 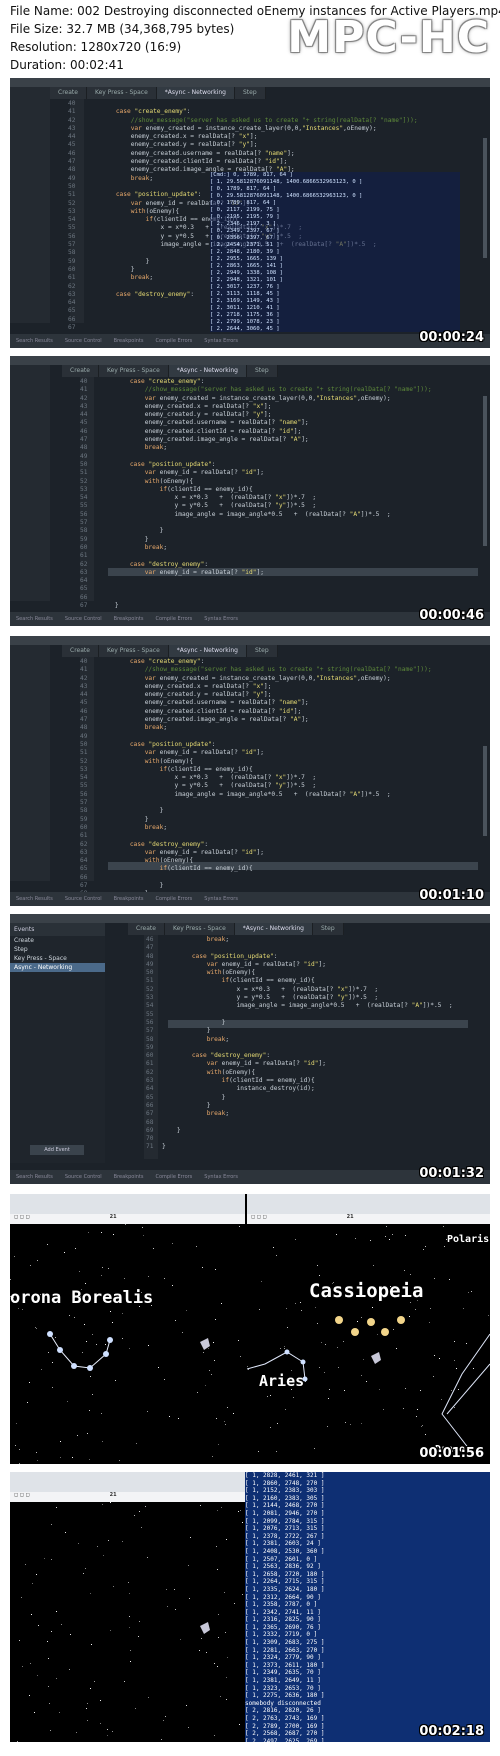 I want to click on code-line: x = x*0.3 + (realData[? "x"])*.7 ;, so click(x=307, y=990).